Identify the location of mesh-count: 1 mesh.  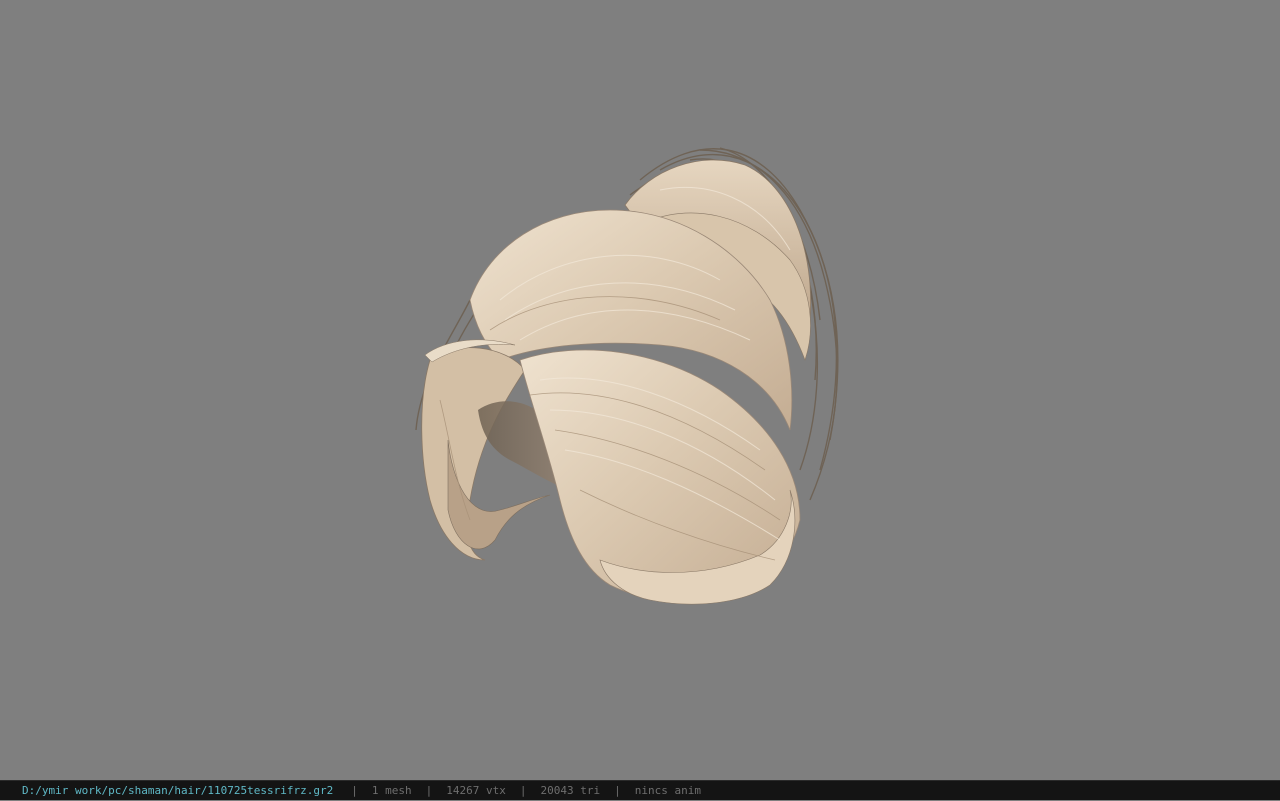
(391, 790).